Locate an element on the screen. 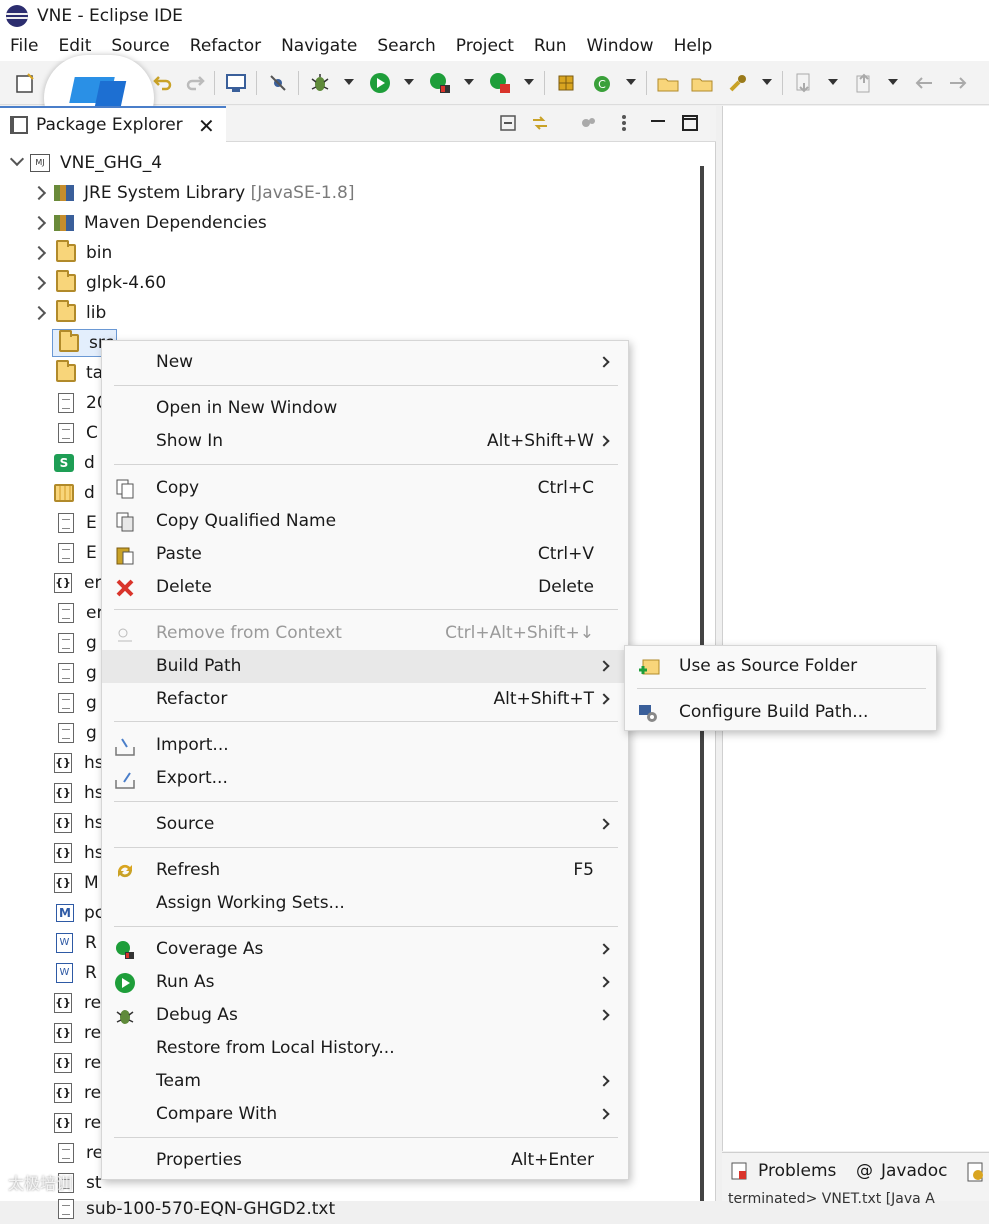 Image resolution: width=989 pixels, height=1224 pixels. tree-item: glpk-4.60 is located at coordinates (98, 283).